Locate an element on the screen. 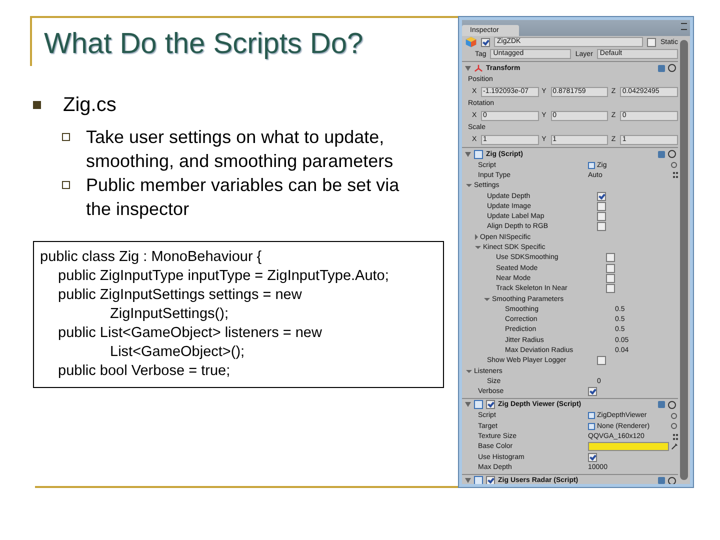 The width and height of the screenshot is (720, 540). color-swatch is located at coordinates (628, 447).